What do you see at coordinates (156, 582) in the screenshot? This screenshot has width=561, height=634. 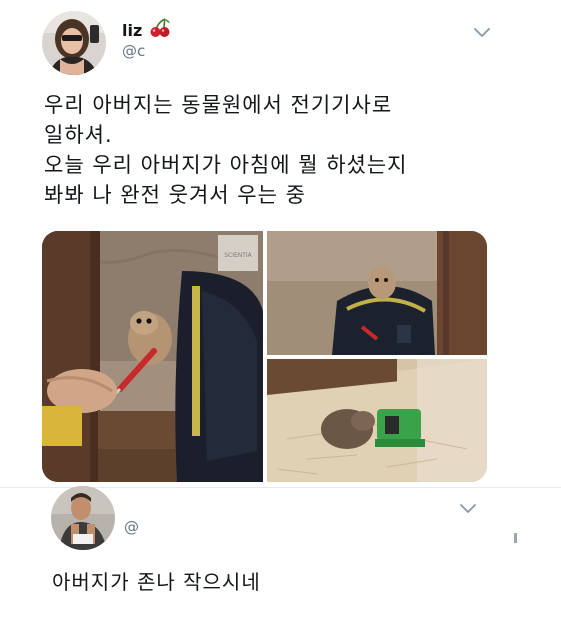 I see `reply-text: 아버지가 존나 작으시네` at bounding box center [156, 582].